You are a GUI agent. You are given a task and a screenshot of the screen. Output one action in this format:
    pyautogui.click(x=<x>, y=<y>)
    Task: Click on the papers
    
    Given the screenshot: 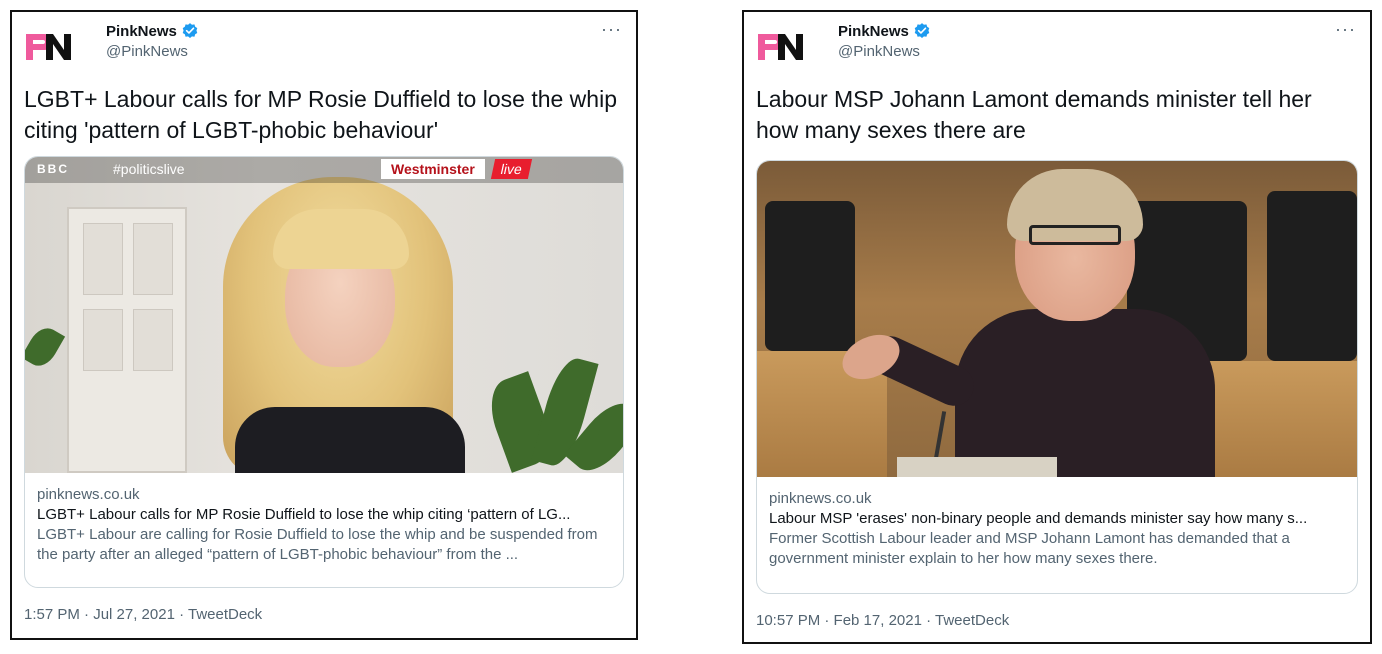 What is the action you would take?
    pyautogui.click(x=977, y=467)
    